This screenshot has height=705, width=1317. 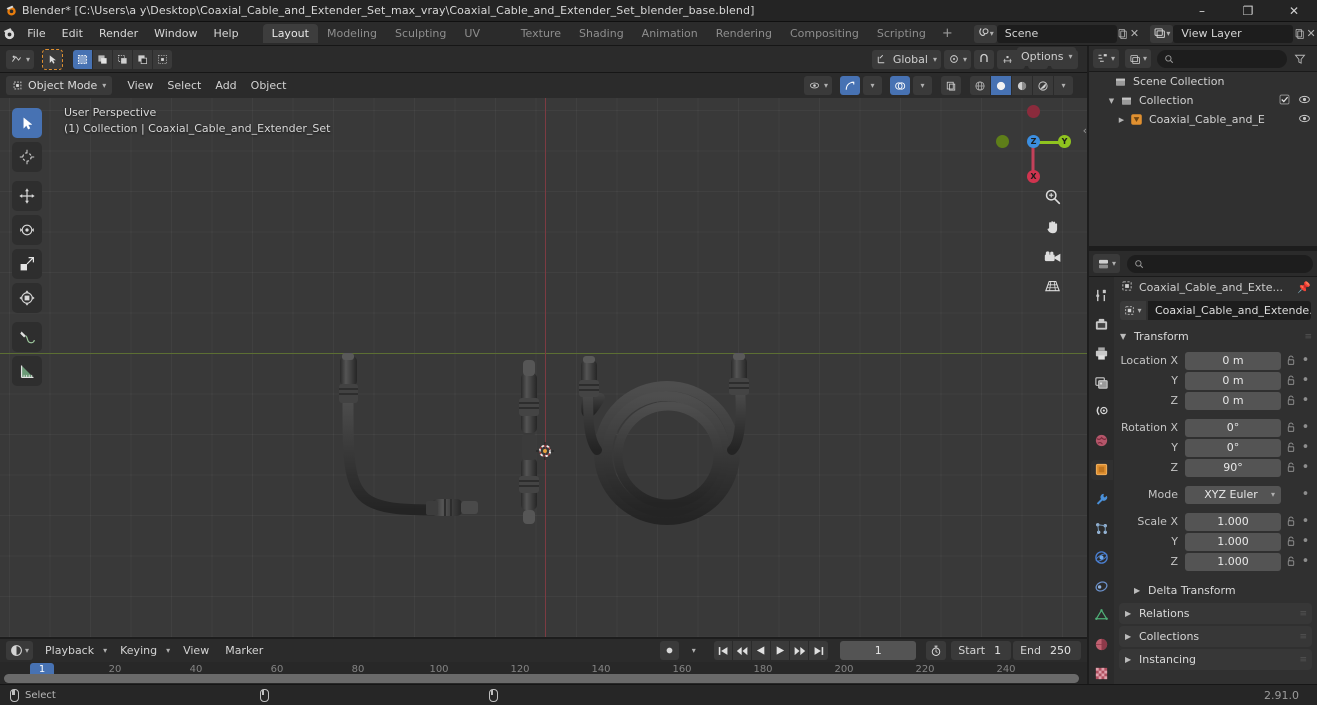 I want to click on value-location-z: 0 m, so click(x=1233, y=400).